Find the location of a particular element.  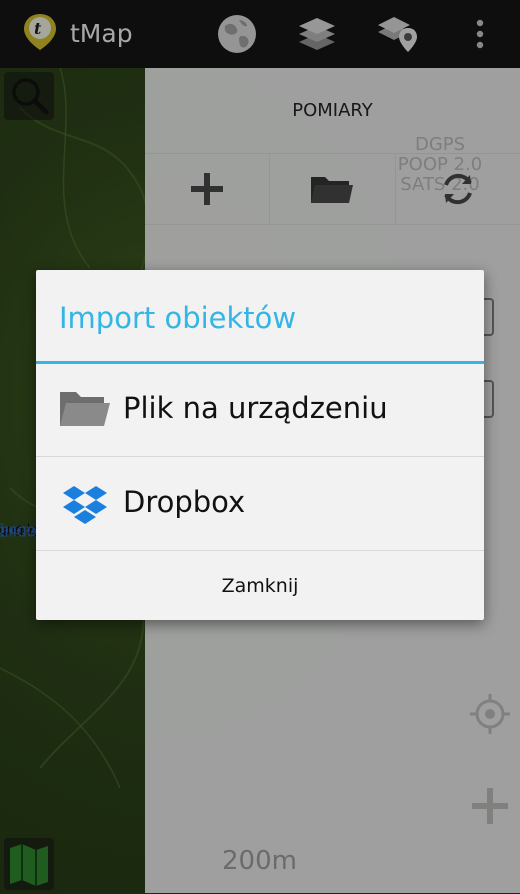

option-label: Dropbox is located at coordinates (184, 502).